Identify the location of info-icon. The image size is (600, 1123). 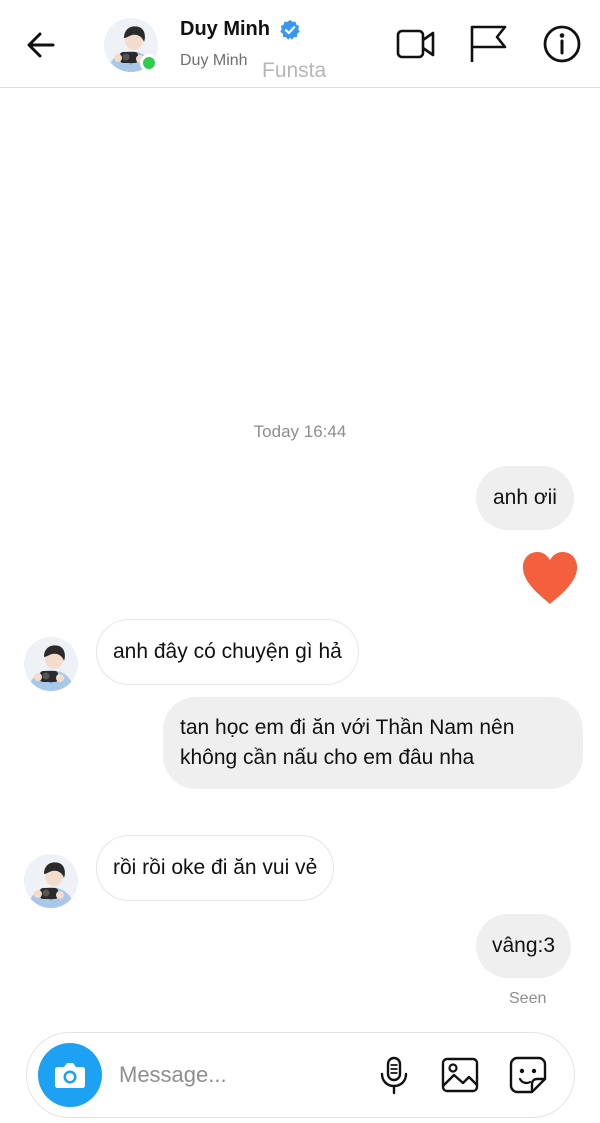
(562, 44).